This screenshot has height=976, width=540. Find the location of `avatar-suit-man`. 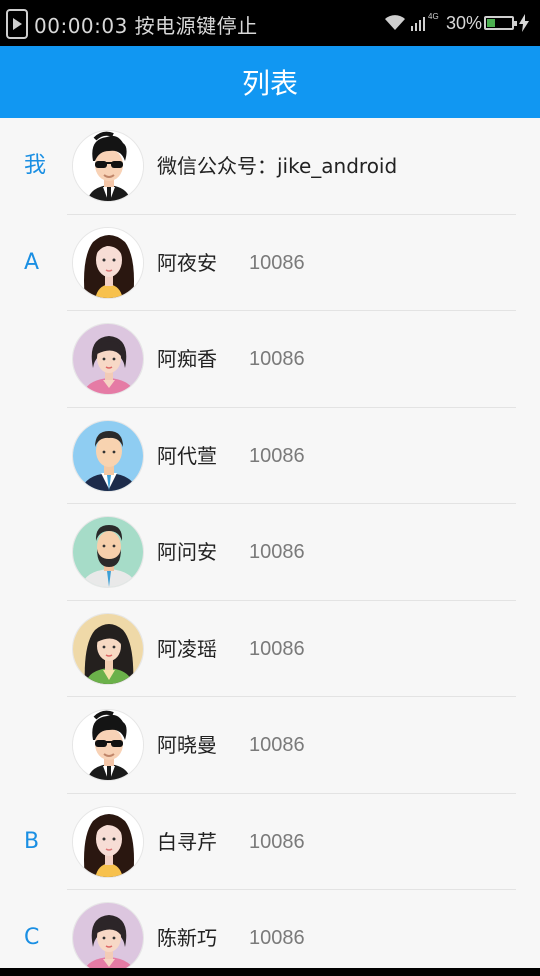

avatar-suit-man is located at coordinates (108, 455).